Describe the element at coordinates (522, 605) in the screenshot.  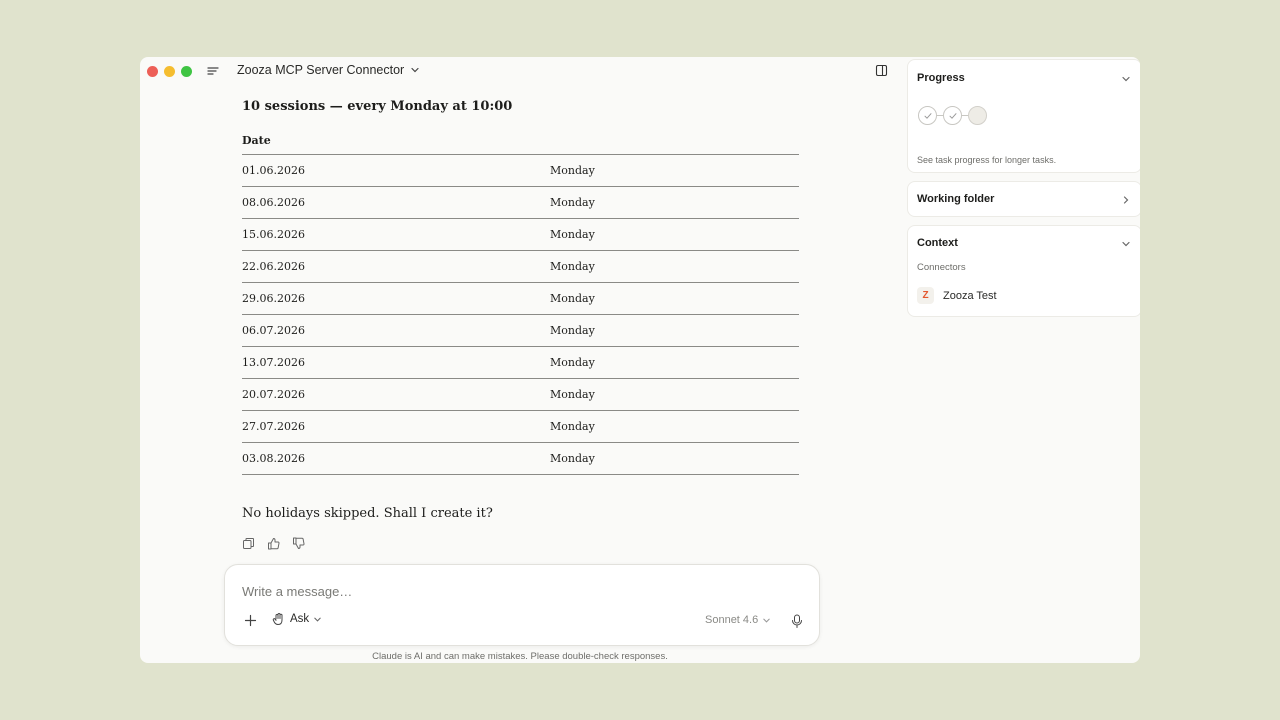
I see `message-composer: Ask Sonnet 4.6` at that location.